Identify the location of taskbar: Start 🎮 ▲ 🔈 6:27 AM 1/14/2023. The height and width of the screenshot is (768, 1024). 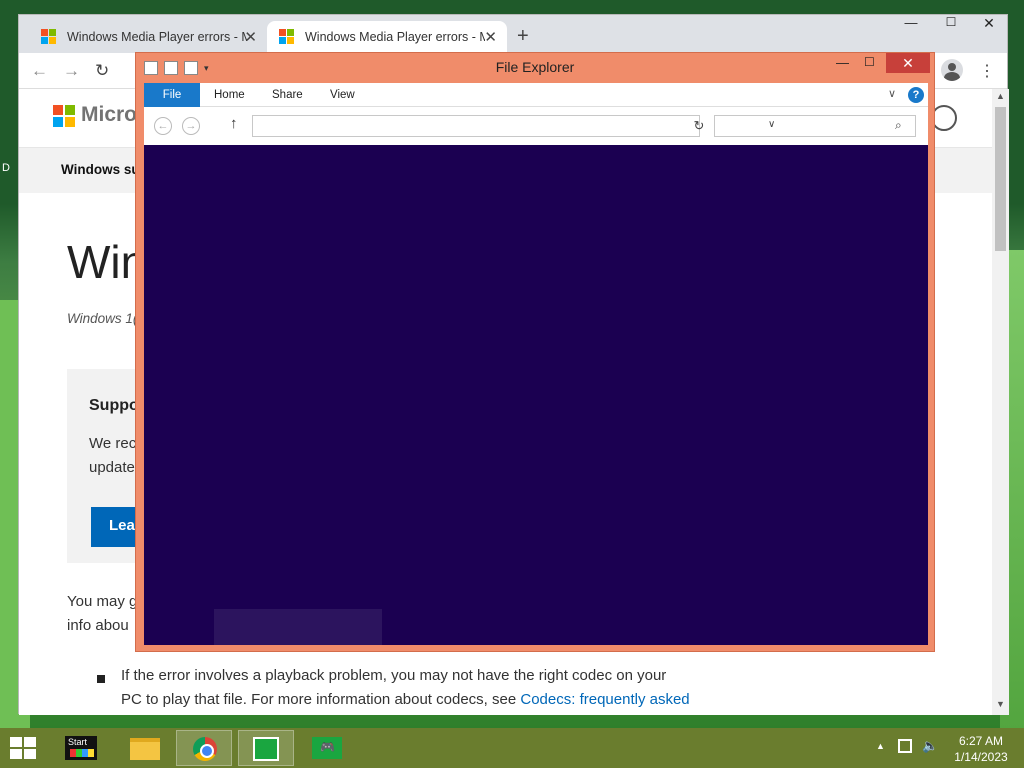
(512, 748).